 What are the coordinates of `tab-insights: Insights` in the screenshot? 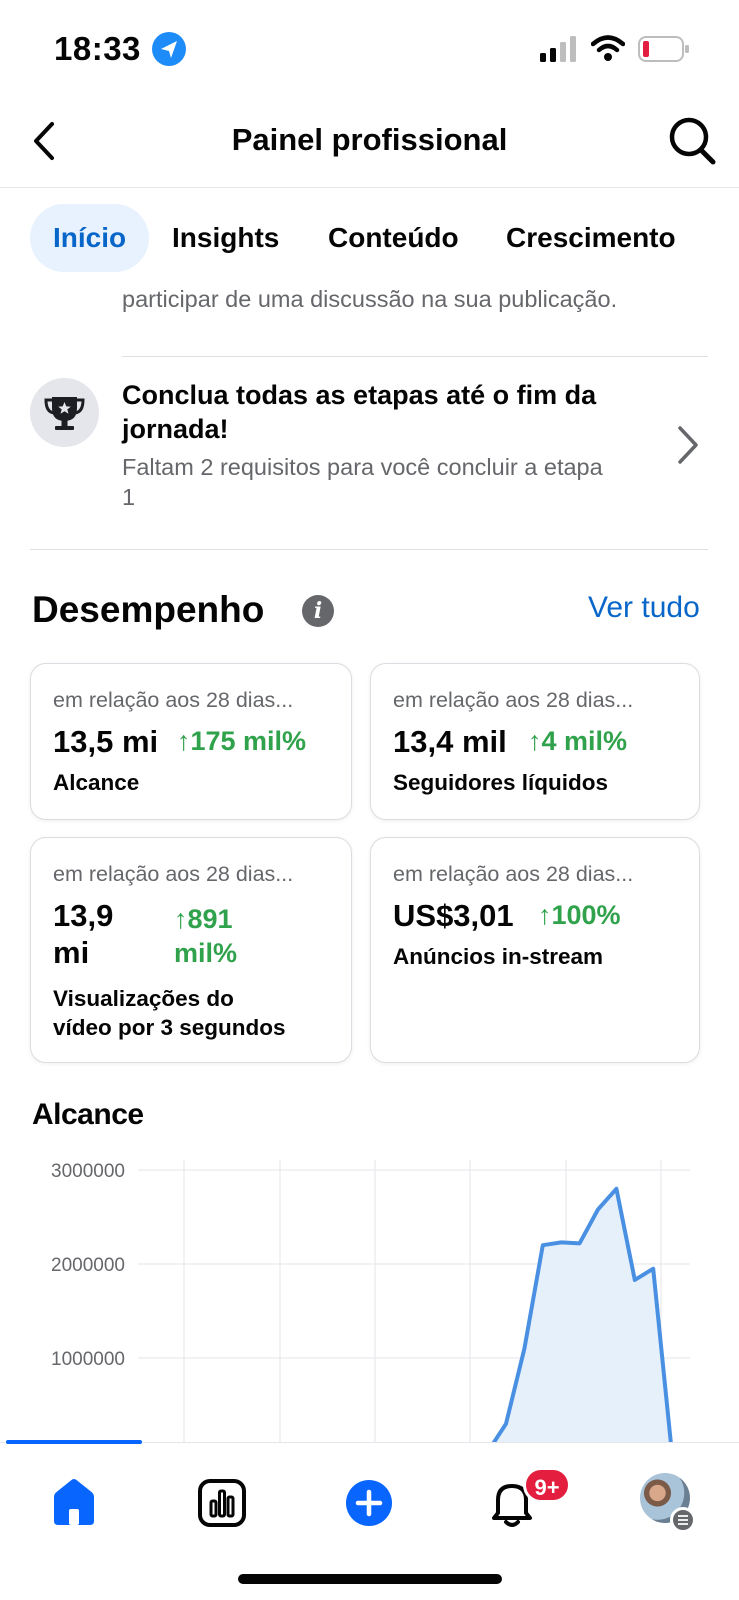 It's located at (225, 238).